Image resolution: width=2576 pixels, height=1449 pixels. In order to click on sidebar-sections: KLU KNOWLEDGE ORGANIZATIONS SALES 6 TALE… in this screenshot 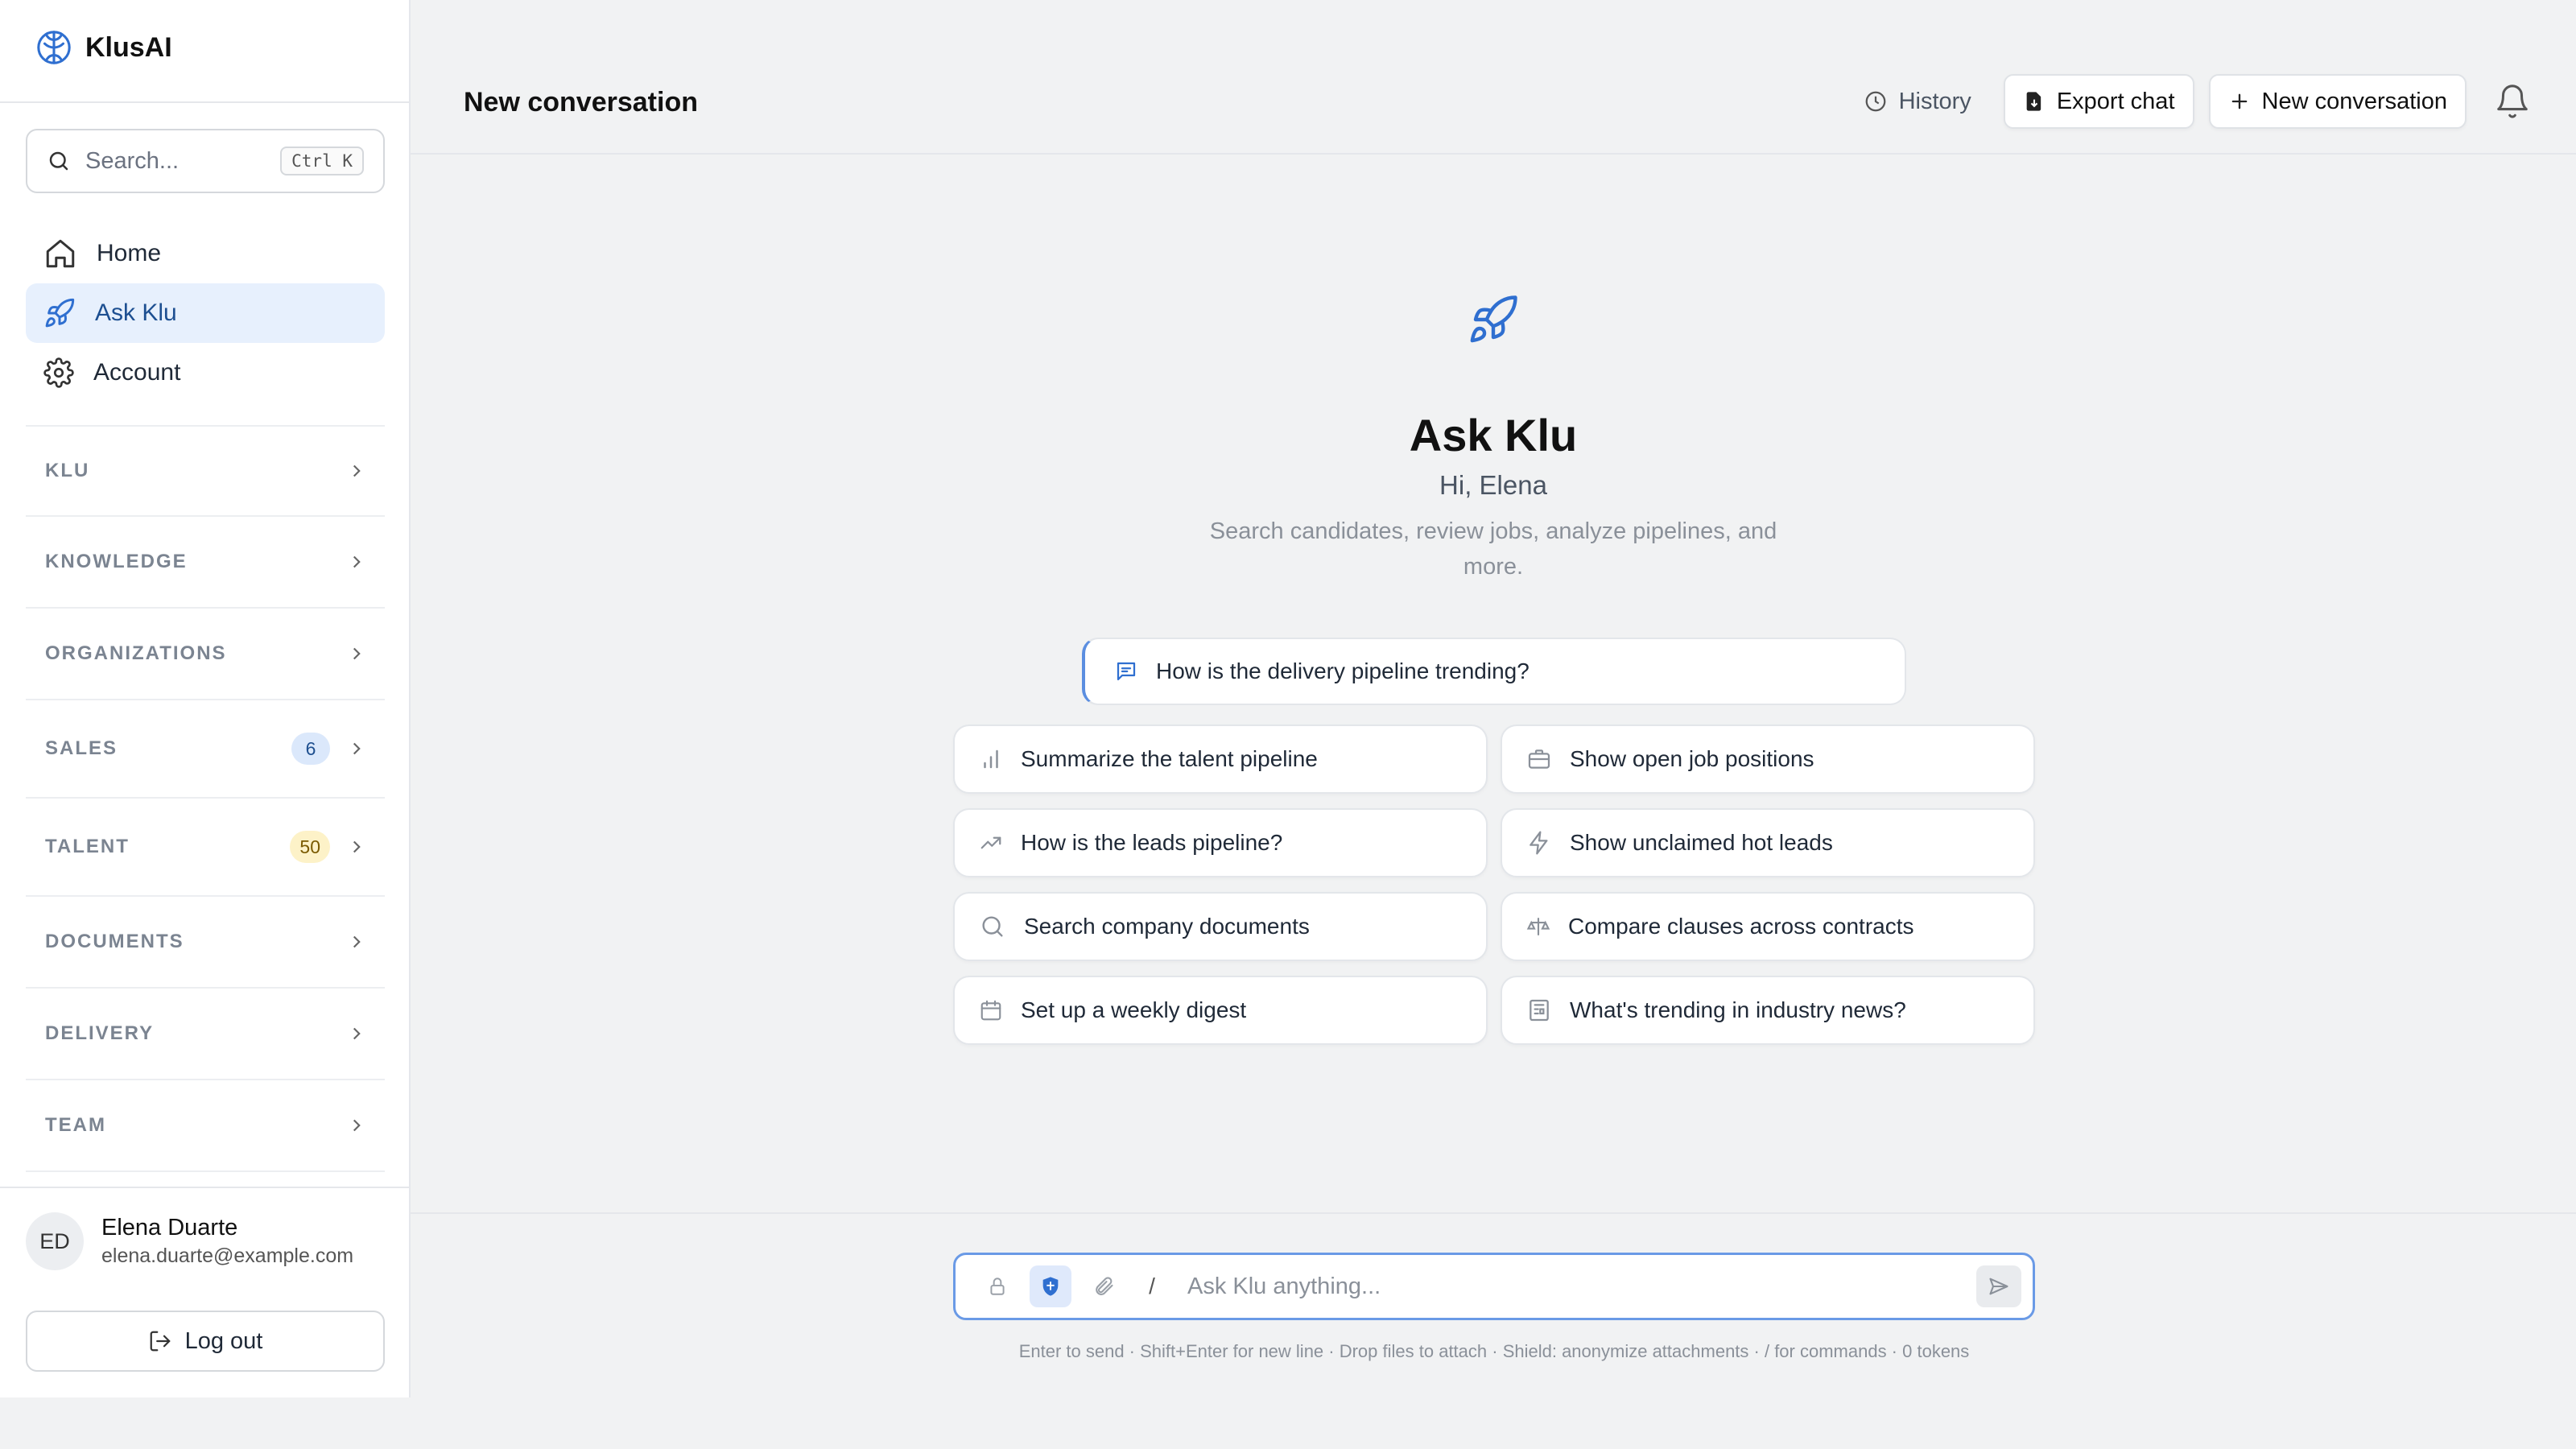, I will do `click(205, 798)`.